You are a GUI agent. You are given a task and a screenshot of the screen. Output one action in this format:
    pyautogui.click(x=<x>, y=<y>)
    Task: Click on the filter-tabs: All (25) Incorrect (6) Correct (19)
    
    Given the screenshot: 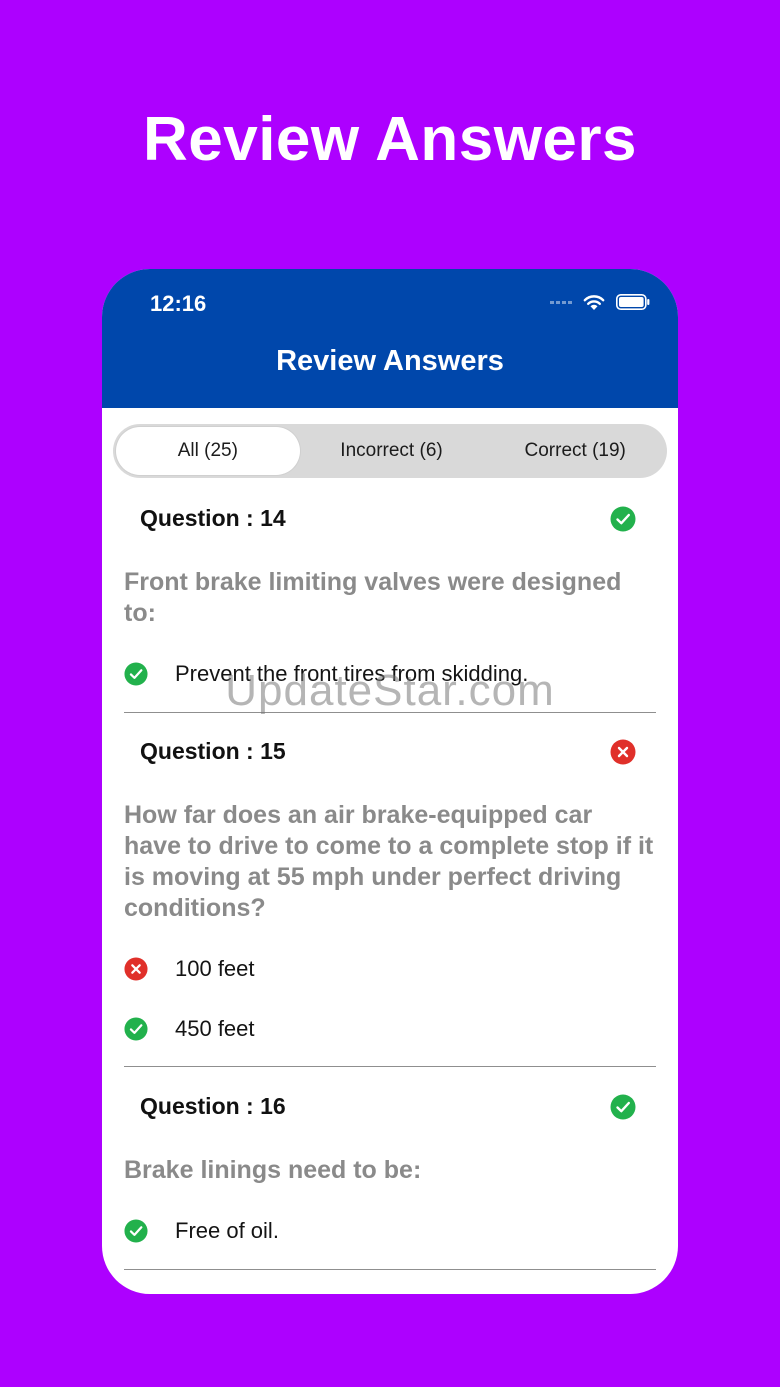 What is the action you would take?
    pyautogui.click(x=390, y=451)
    